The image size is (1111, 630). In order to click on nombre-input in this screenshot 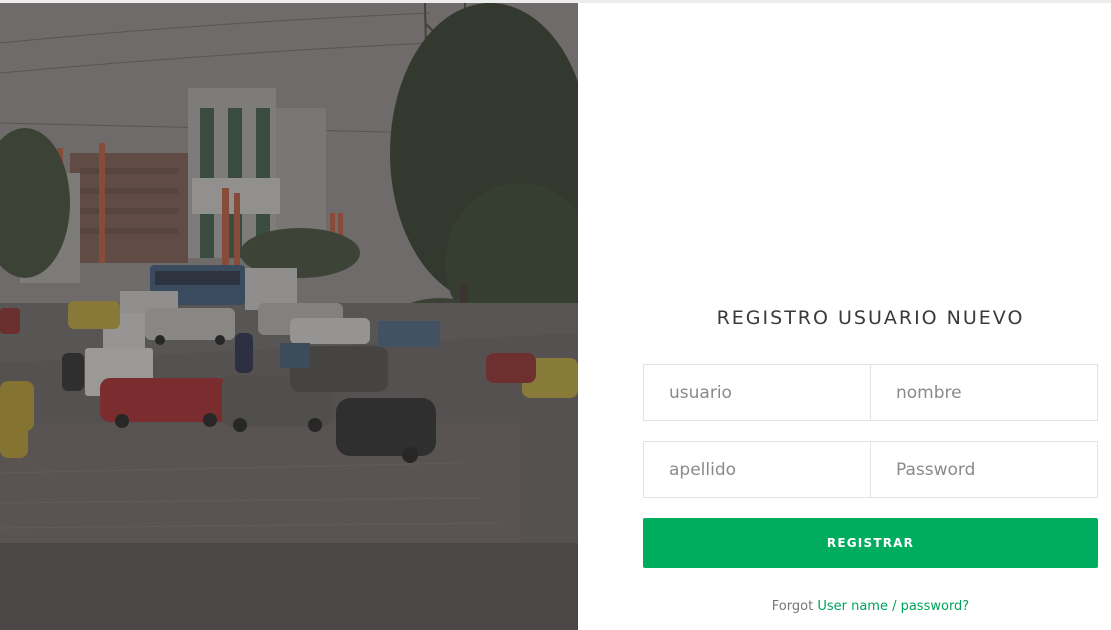, I will do `click(984, 392)`.